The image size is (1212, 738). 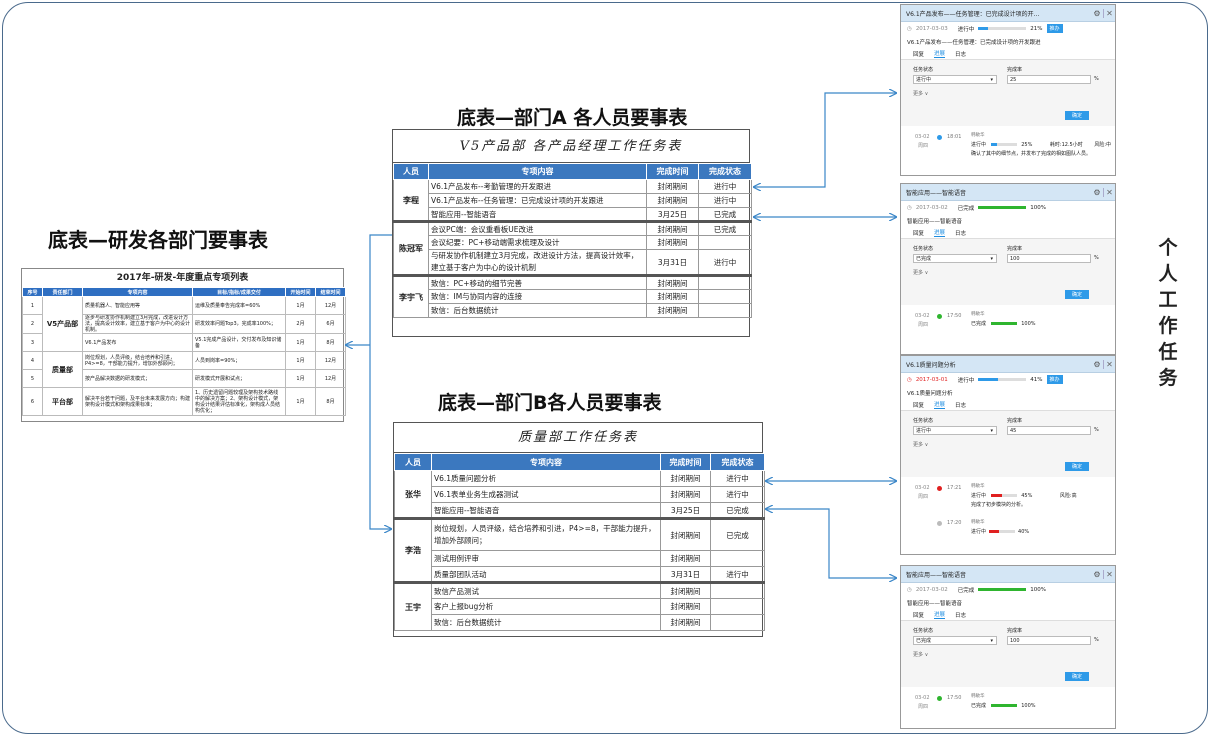 What do you see at coordinates (831, 543) in the screenshot?
I see `arrow-dept-b-mid` at bounding box center [831, 543].